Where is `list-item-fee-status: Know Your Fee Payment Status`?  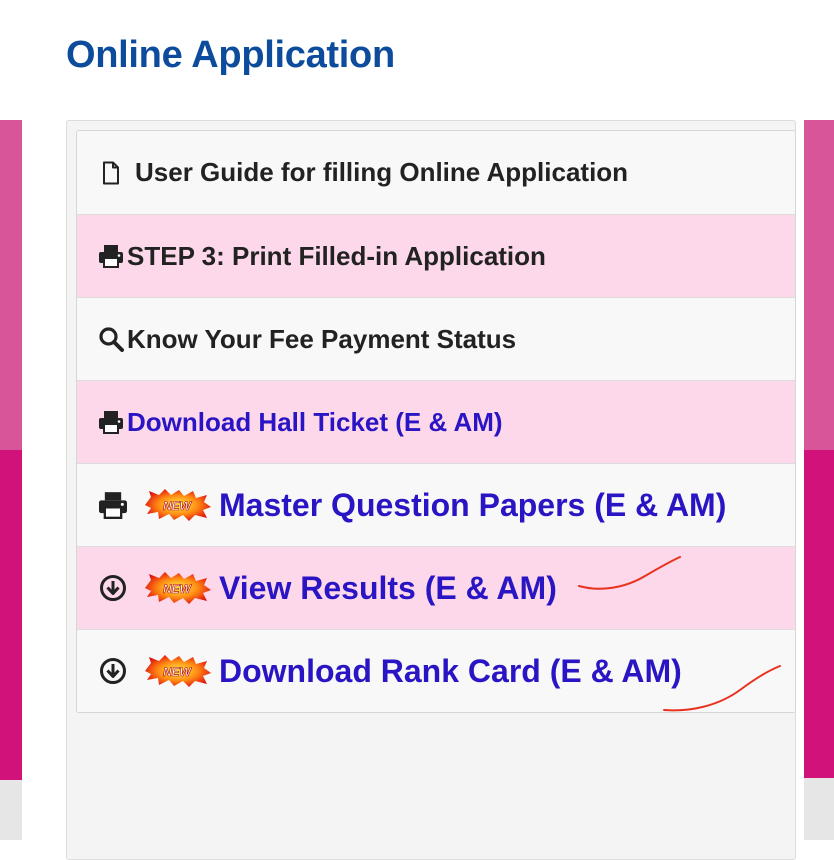
list-item-fee-status: Know Your Fee Payment Status is located at coordinates (436, 338).